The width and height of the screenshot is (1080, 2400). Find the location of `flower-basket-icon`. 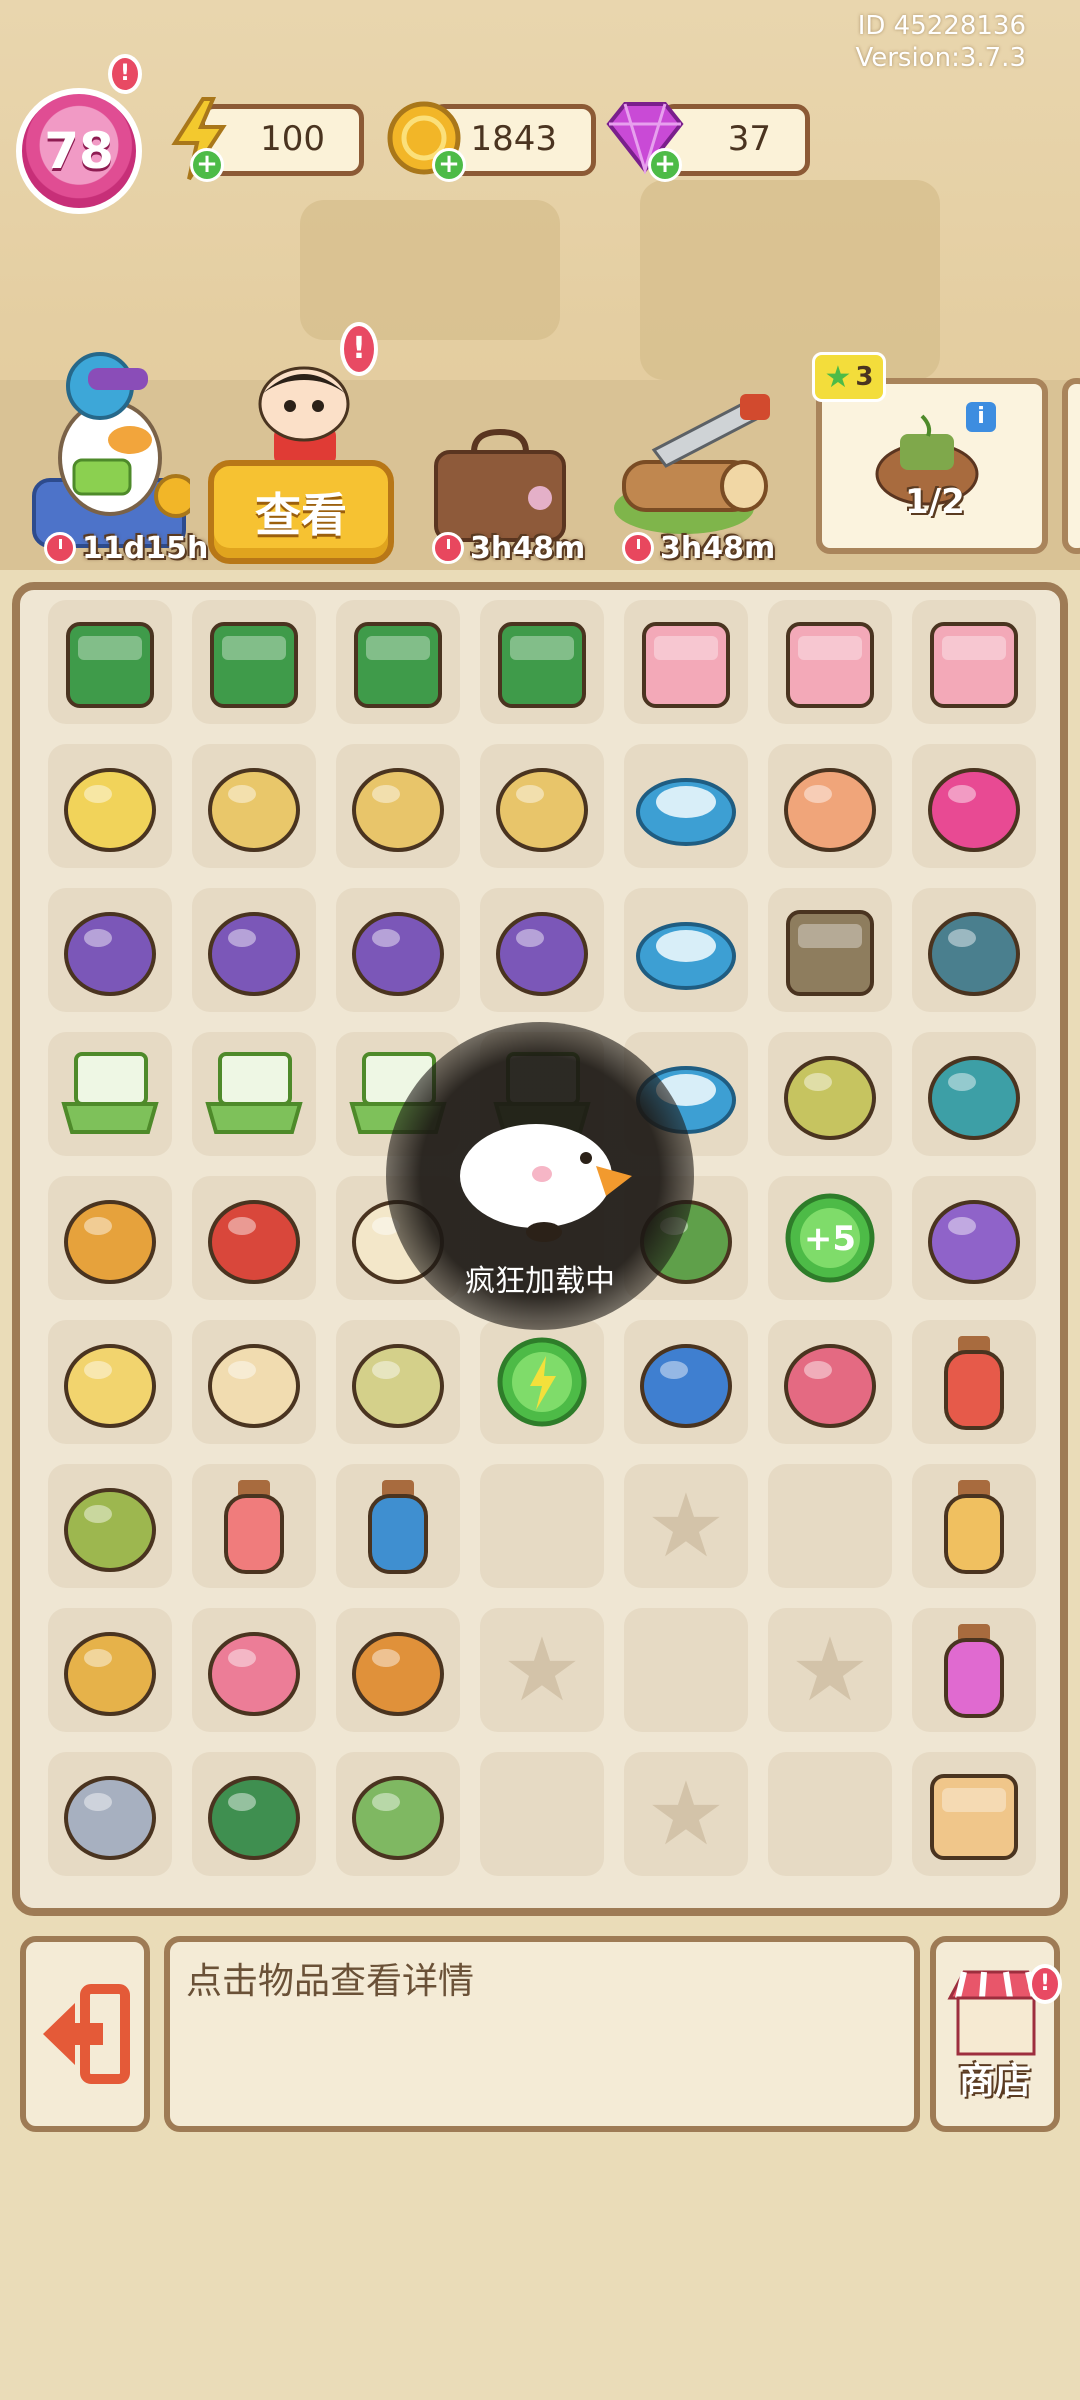

flower-basket-icon is located at coordinates (110, 1238).